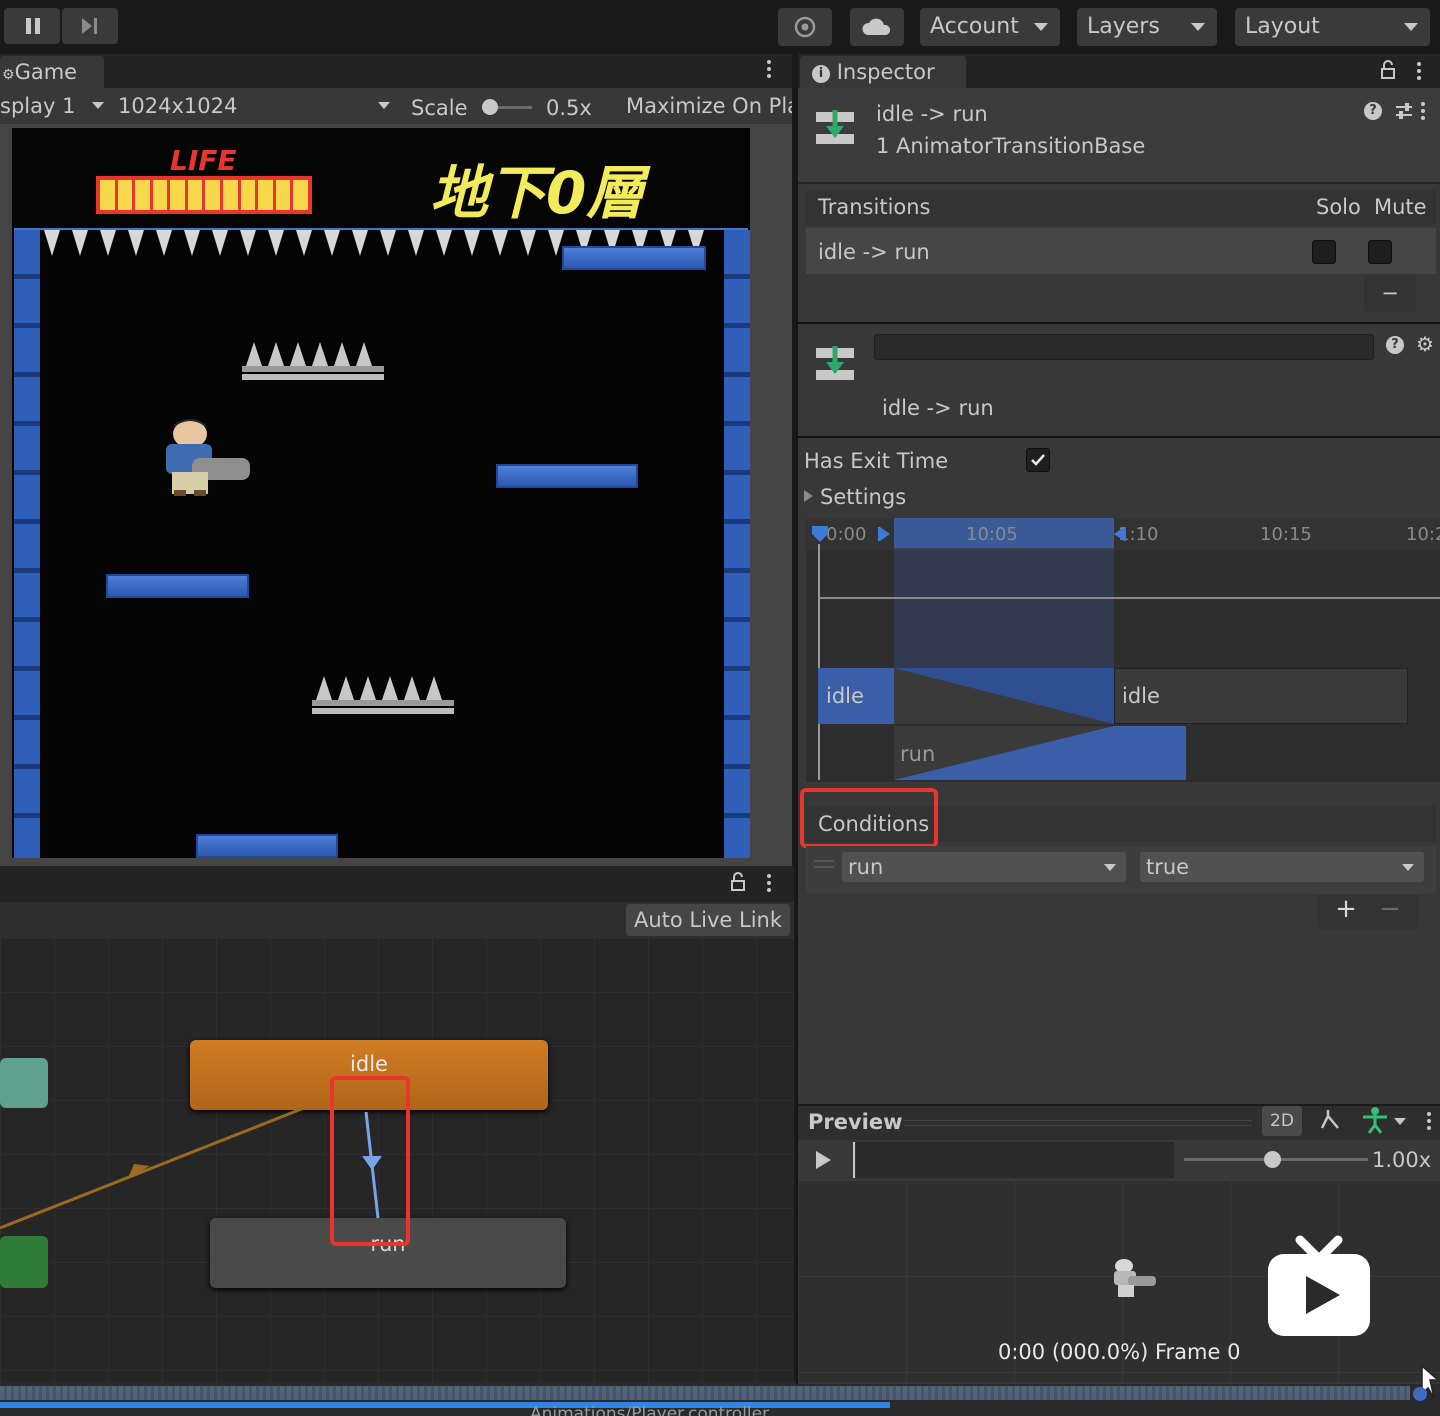  I want to click on timeline-run-label: run, so click(918, 754).